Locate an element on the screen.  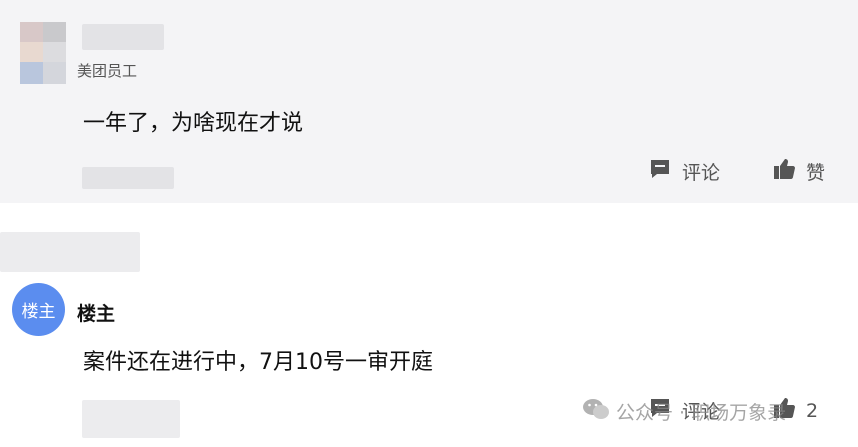
op-avatar: 楼主 is located at coordinates (38, 309).